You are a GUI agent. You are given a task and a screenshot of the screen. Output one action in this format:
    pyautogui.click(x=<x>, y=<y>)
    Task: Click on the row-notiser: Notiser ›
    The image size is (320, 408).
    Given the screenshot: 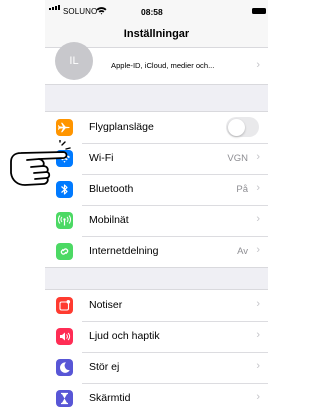 What is the action you would take?
    pyautogui.click(x=156, y=305)
    